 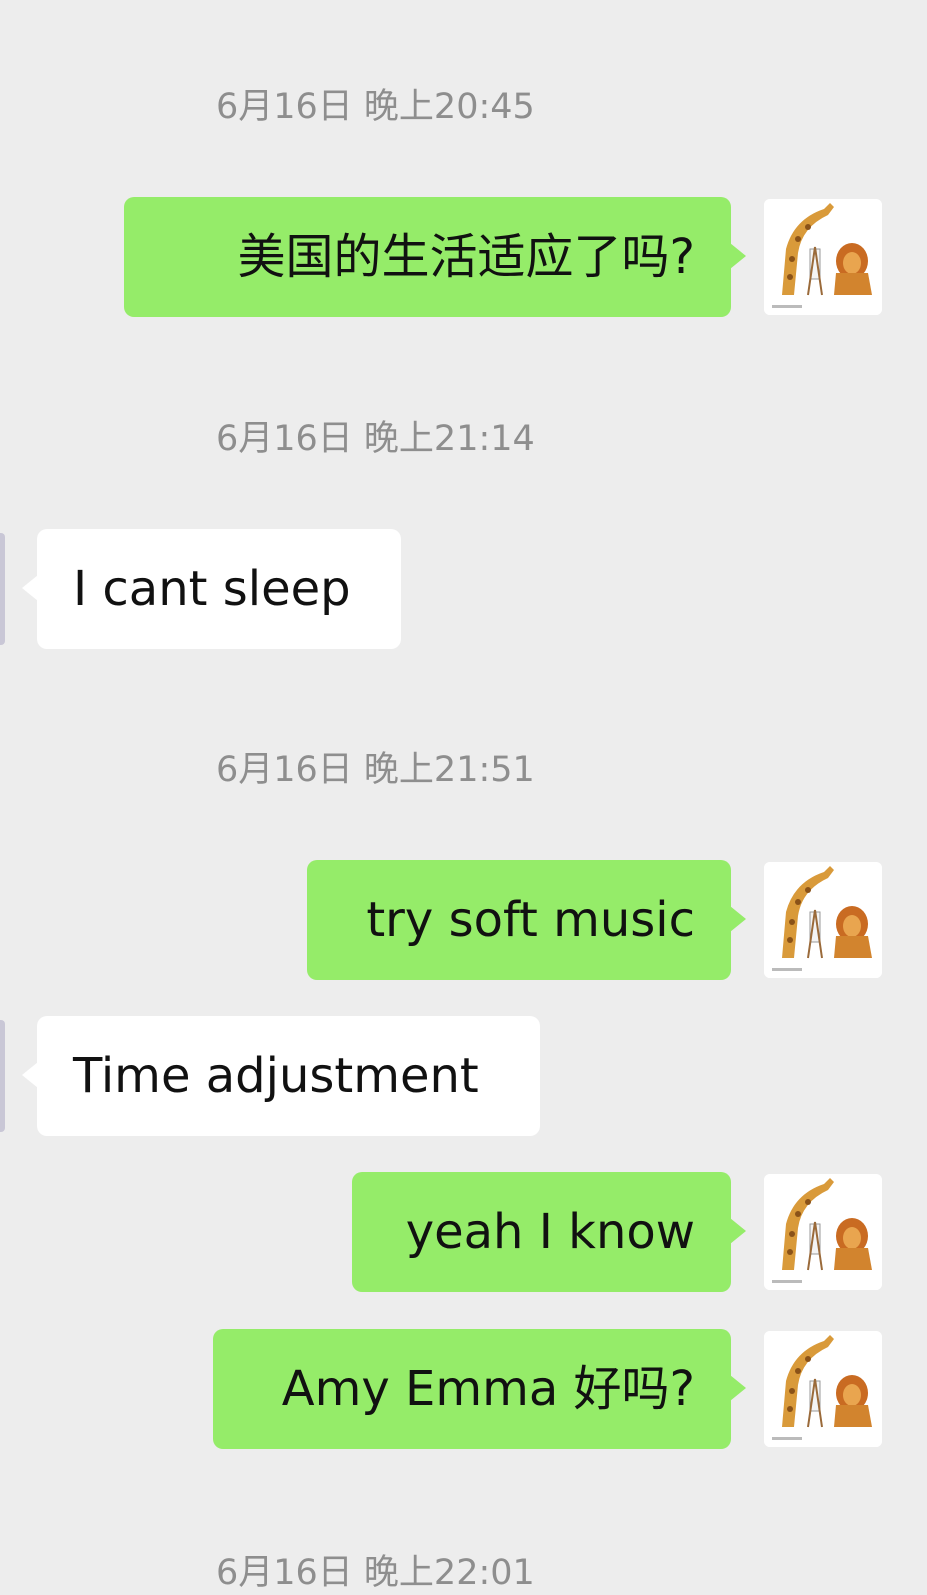 I want to click on message-text: Time adjustment, so click(x=276, y=1076).